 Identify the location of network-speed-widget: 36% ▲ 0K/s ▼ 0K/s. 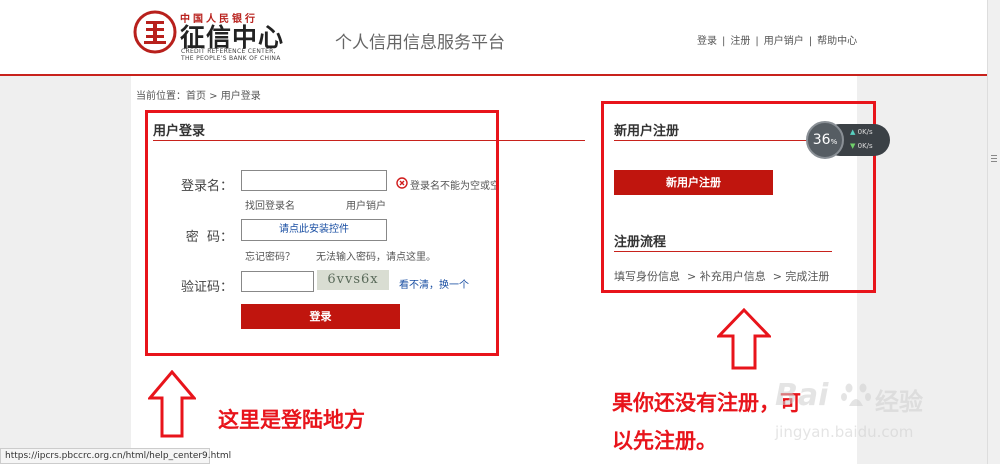
(849, 140).